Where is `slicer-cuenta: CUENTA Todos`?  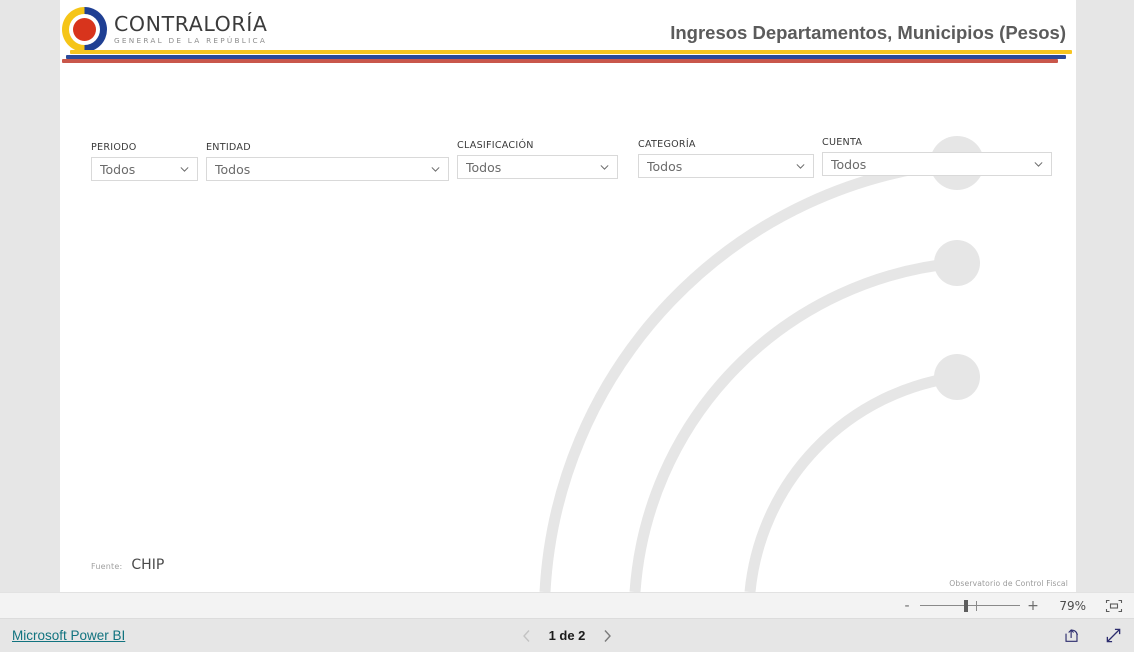 slicer-cuenta: CUENTA Todos is located at coordinates (937, 156).